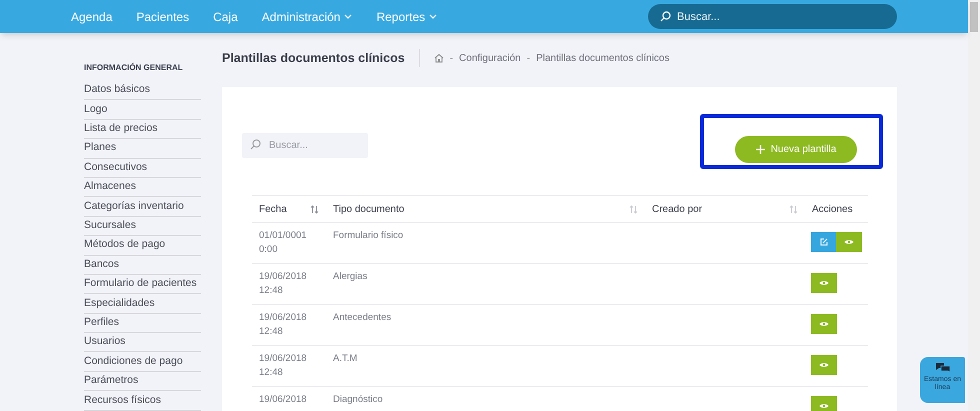 The height and width of the screenshot is (411, 980). What do you see at coordinates (362, 318) in the screenshot?
I see `table-cell-text: Antecedentes` at bounding box center [362, 318].